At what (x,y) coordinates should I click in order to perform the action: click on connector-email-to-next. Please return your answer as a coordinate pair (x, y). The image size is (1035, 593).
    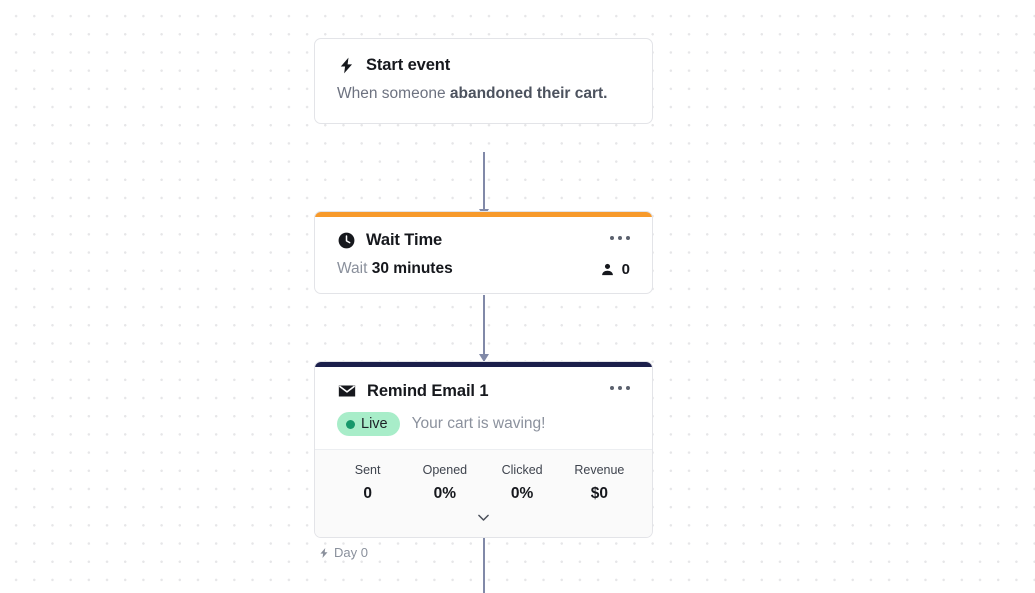
    Looking at the image, I should click on (484, 565).